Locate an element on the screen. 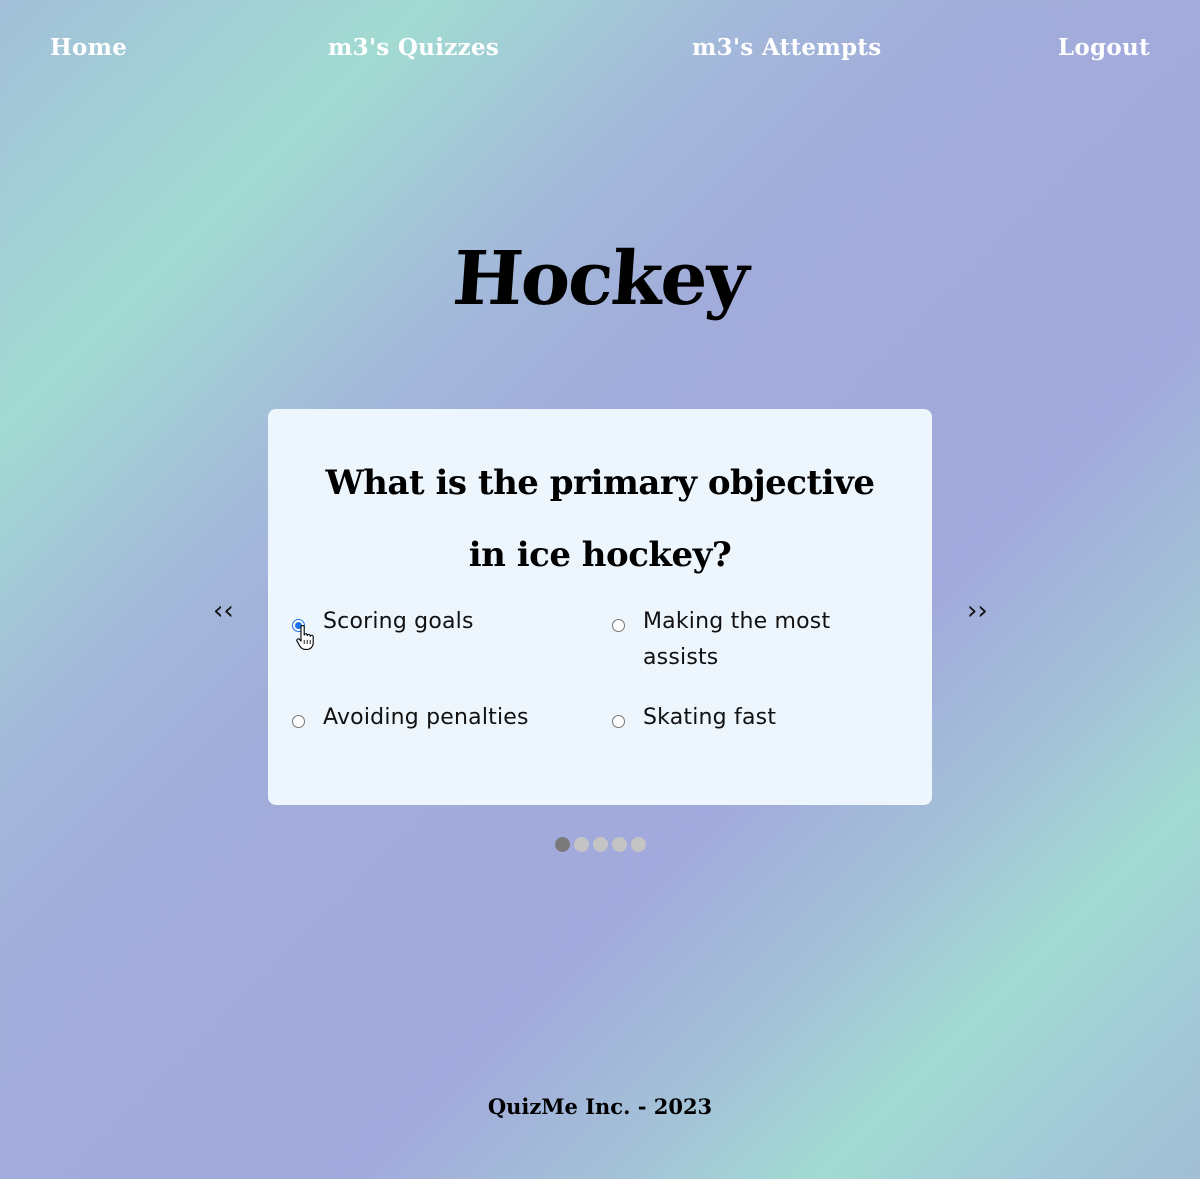  answer-option-4: Skating fast is located at coordinates (737, 720).